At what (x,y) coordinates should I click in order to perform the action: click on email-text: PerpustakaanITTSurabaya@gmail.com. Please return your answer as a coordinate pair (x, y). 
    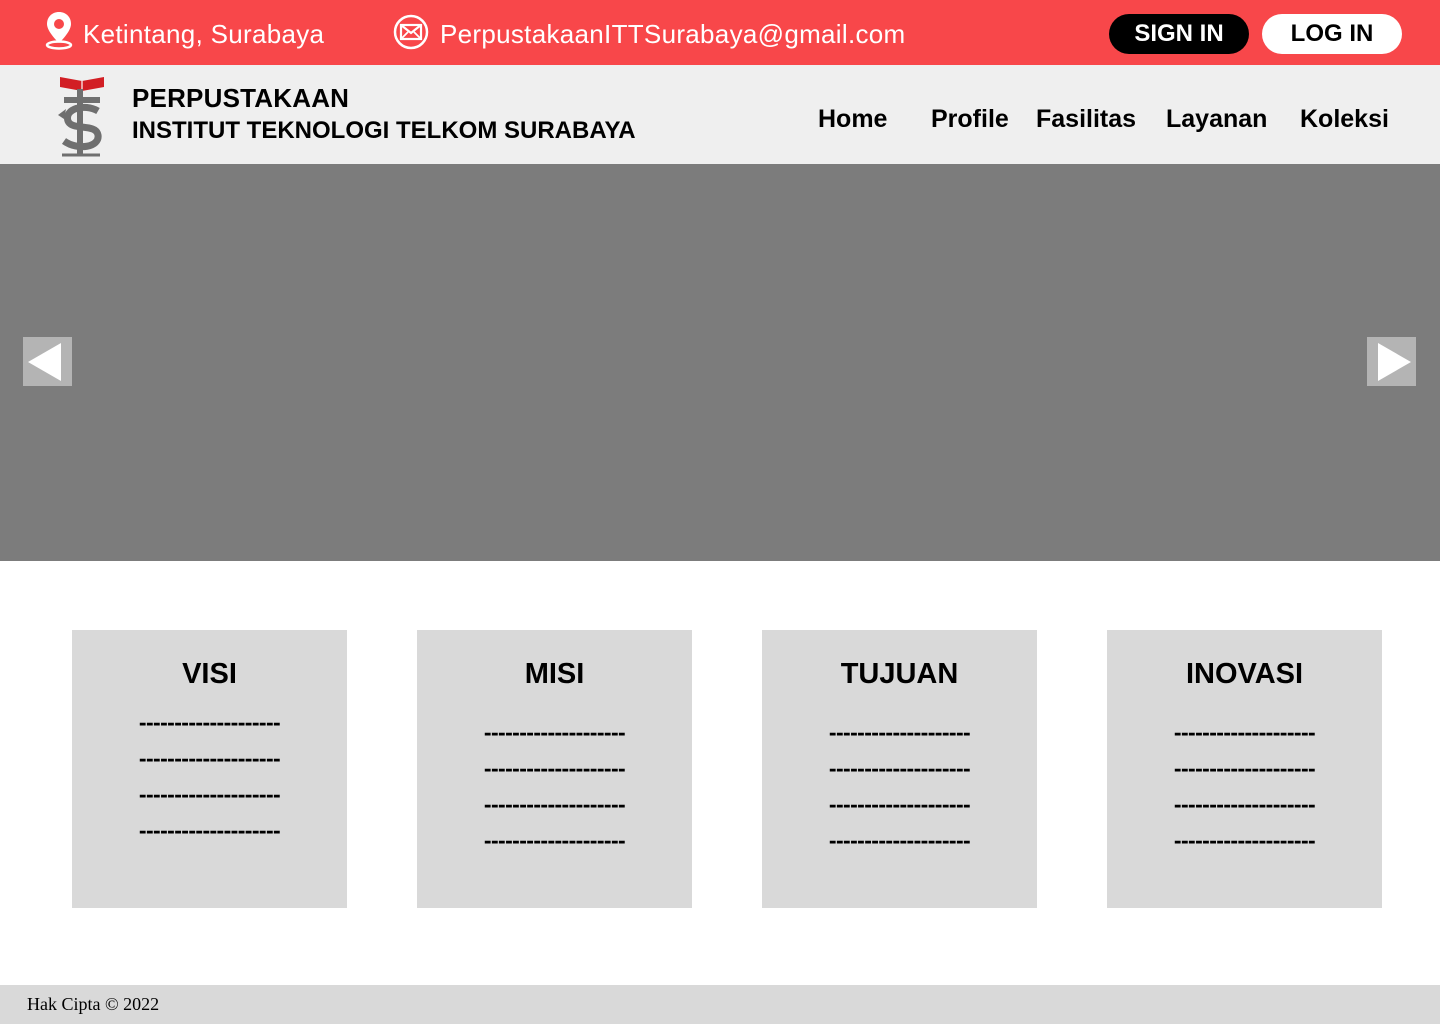
    Looking at the image, I should click on (673, 34).